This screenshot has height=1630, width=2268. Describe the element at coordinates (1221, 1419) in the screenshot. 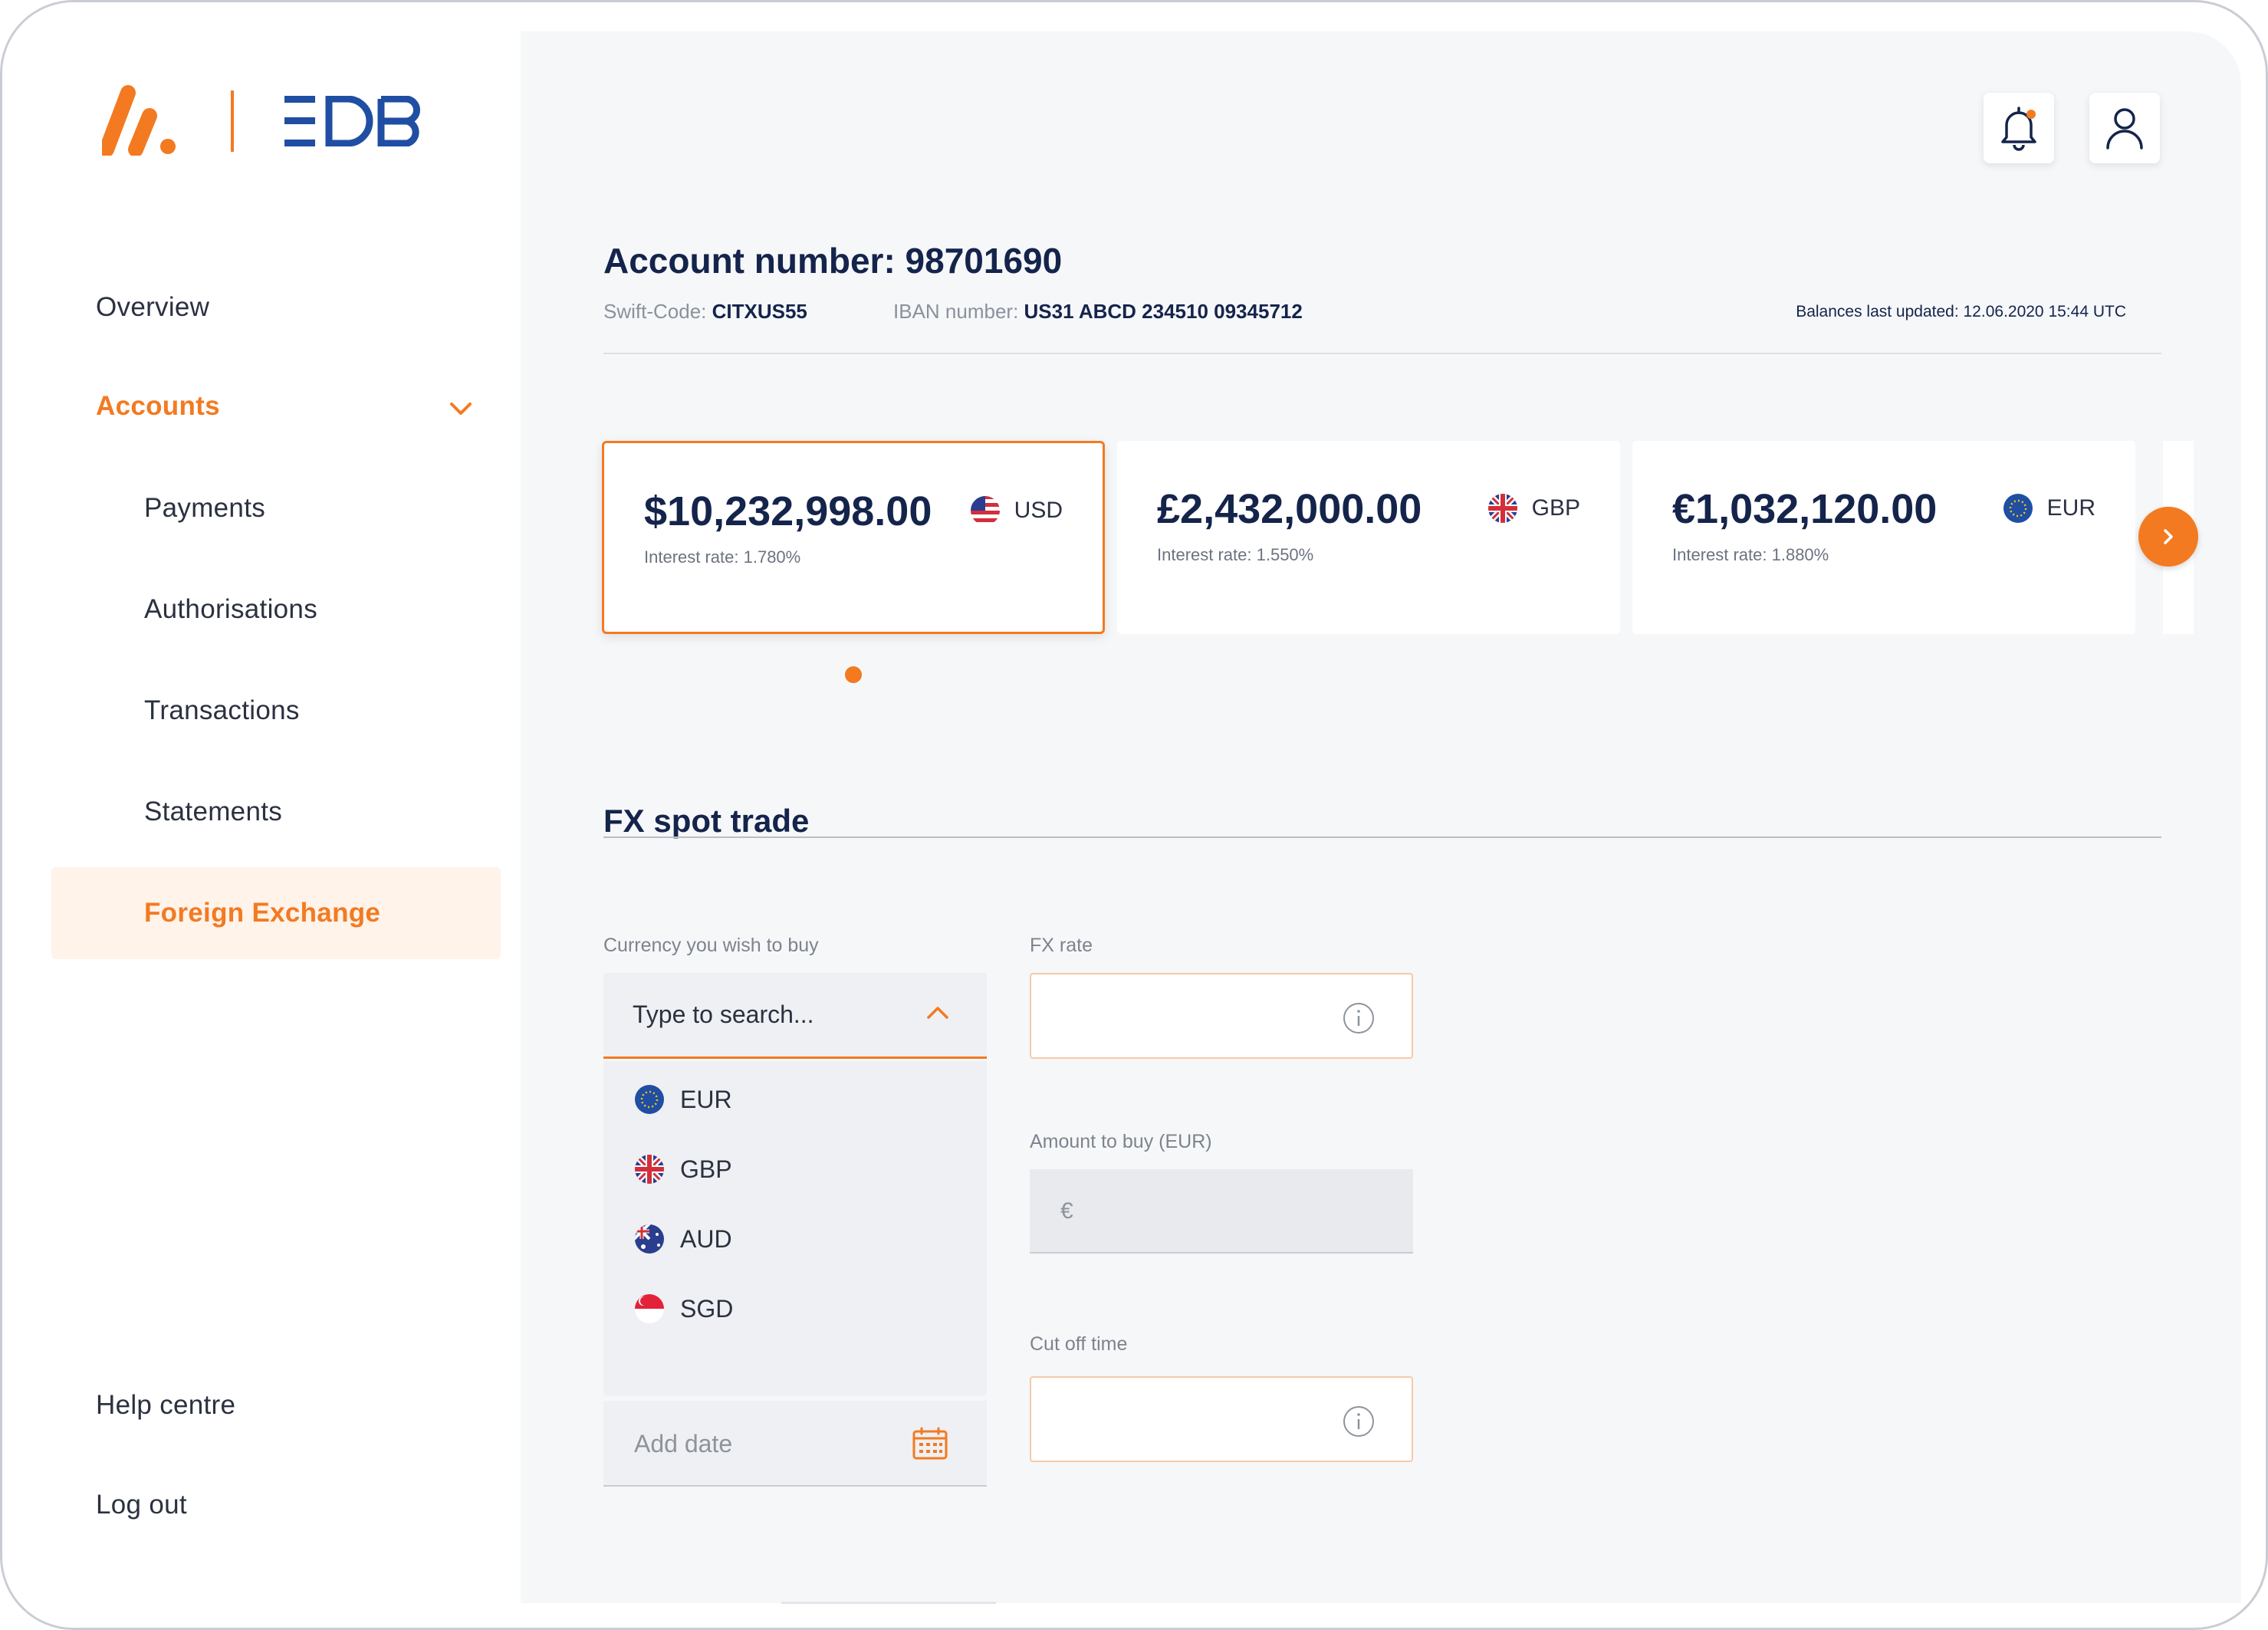

I see `cutoff-time-field` at that location.